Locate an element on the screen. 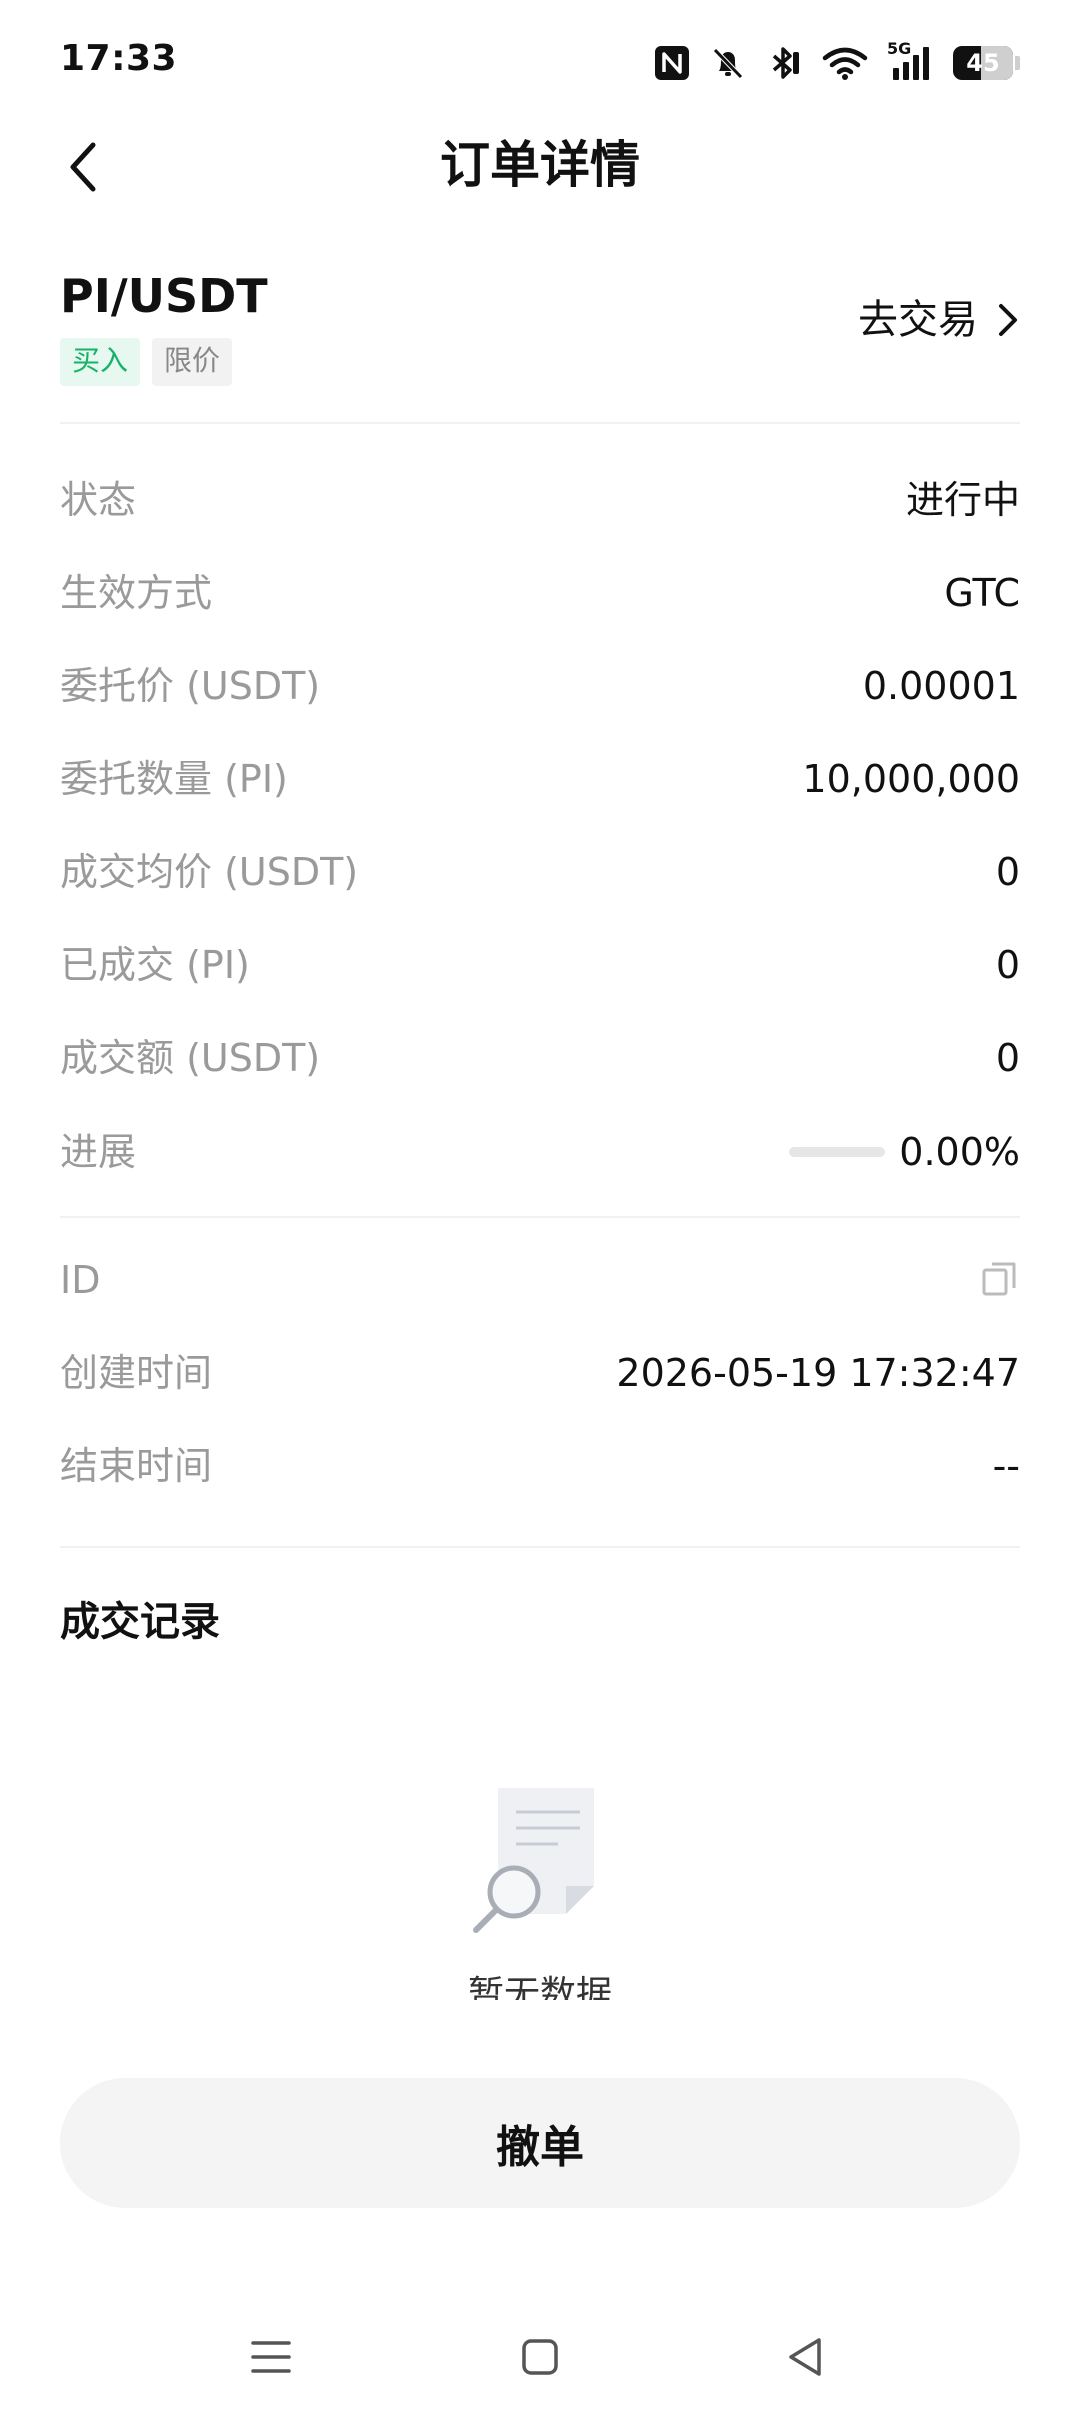 The image size is (1080, 2412). detail-row-filled: 已成交 (PI) 0 is located at coordinates (540, 965).